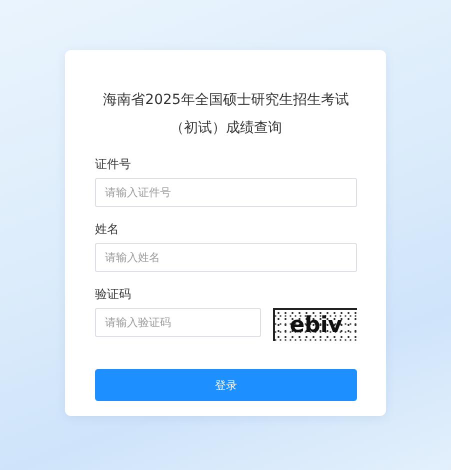 The width and height of the screenshot is (451, 470). What do you see at coordinates (178, 322) in the screenshot?
I see `captcha-input: 请输入验证码` at bounding box center [178, 322].